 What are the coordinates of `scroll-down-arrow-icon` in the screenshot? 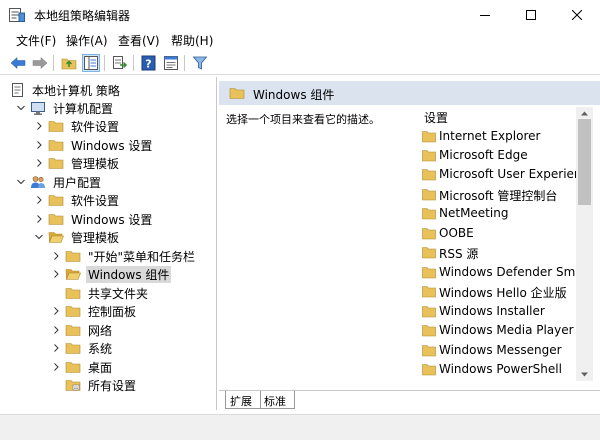 It's located at (584, 374).